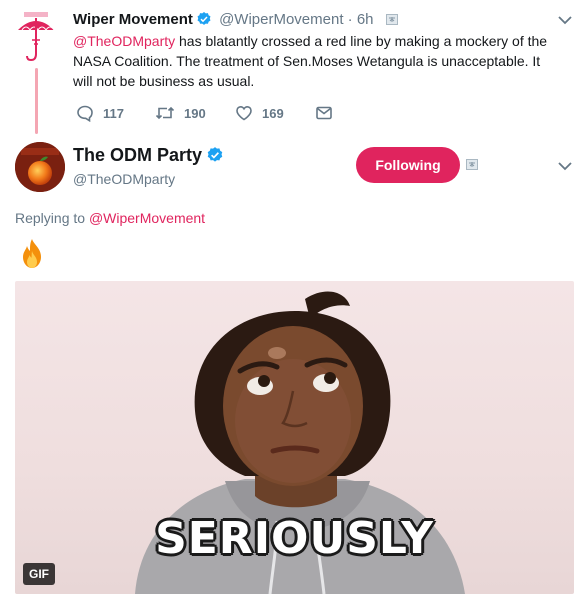  I want to click on parent-tweet-header: Wiper Movement @WiperMovement · 6h, so click(235, 19).